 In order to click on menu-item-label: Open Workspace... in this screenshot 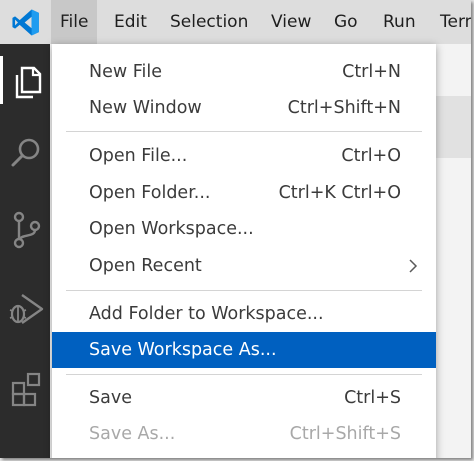, I will do `click(171, 229)`.